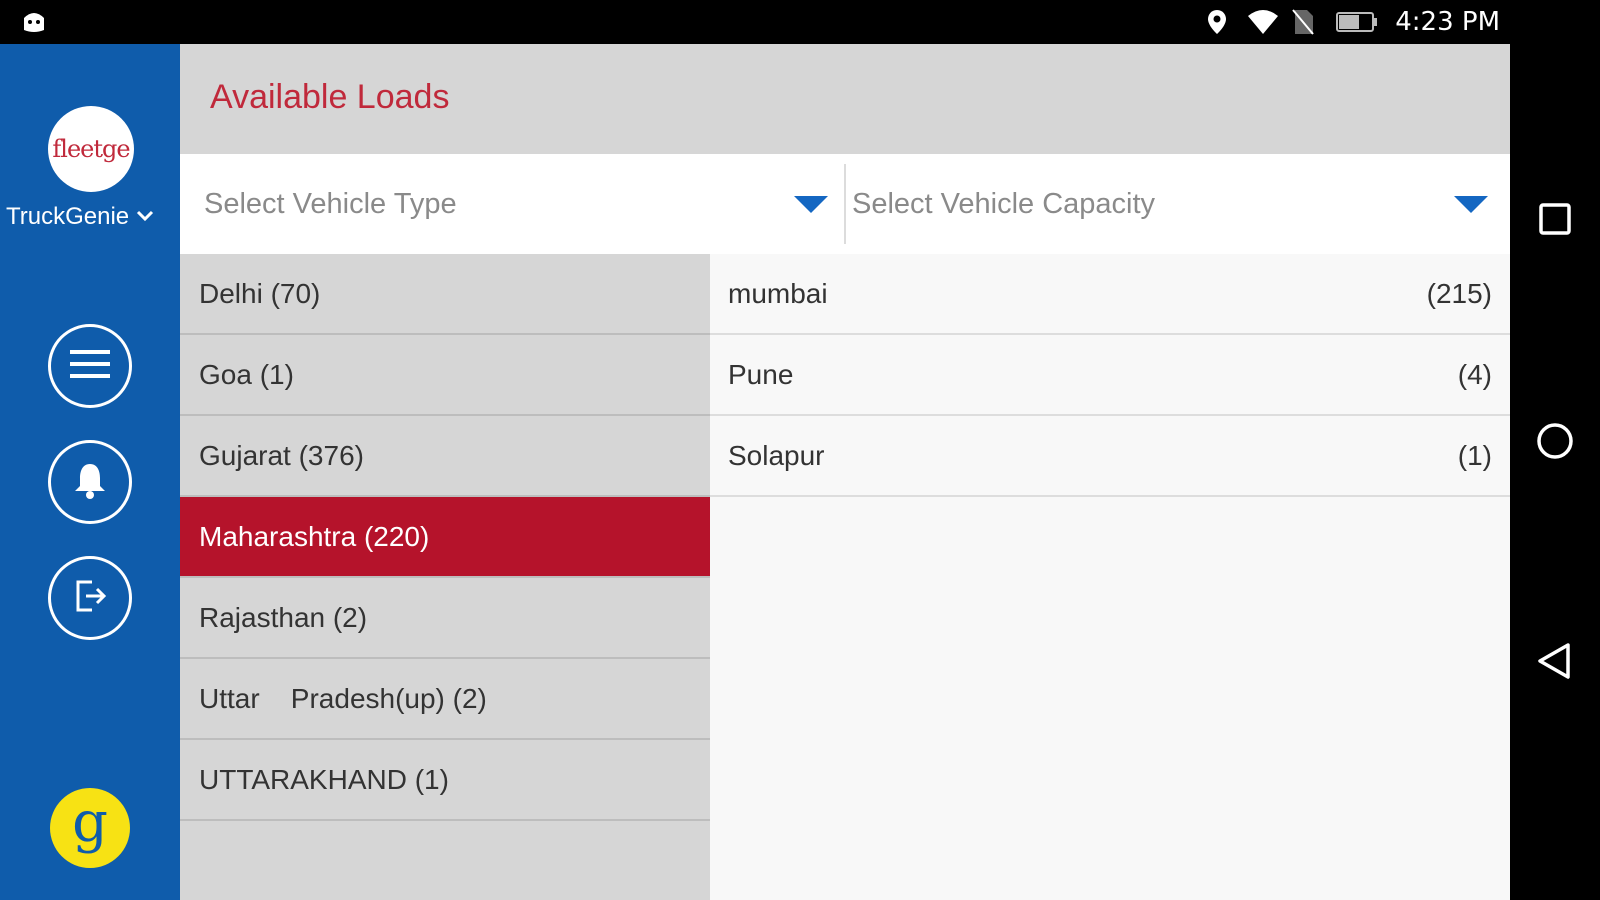  What do you see at coordinates (330, 203) in the screenshot?
I see `vehicle-type-placeholder: Select Vehicle Type` at bounding box center [330, 203].